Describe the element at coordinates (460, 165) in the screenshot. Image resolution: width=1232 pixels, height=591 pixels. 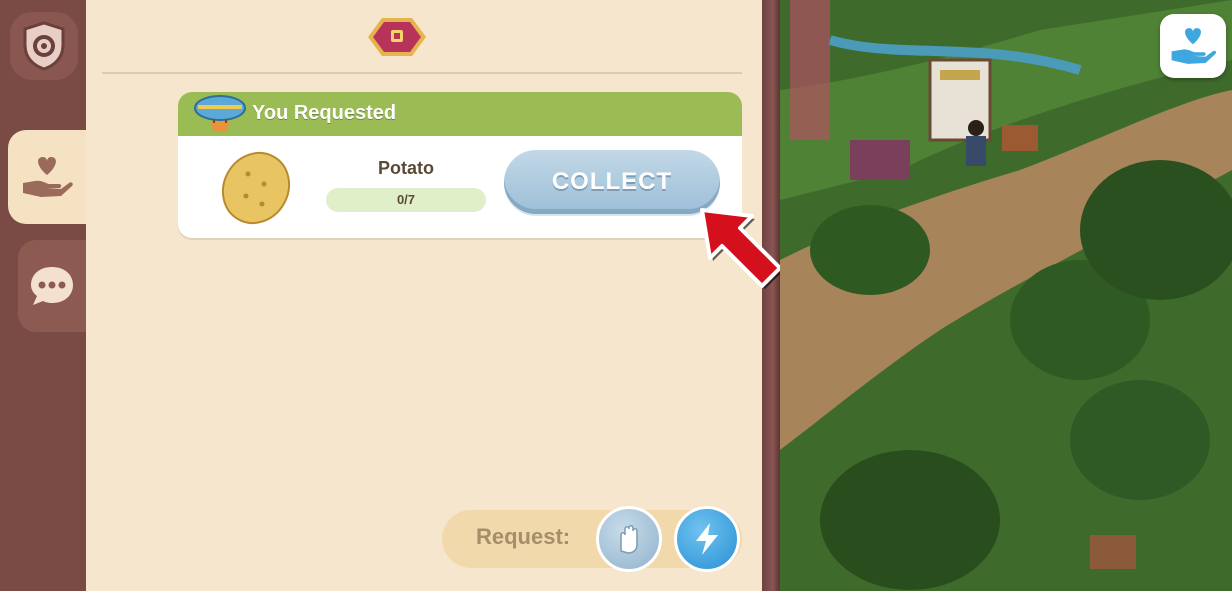
I see `request-card: You Requested Potato 0/7 COLLECT` at that location.